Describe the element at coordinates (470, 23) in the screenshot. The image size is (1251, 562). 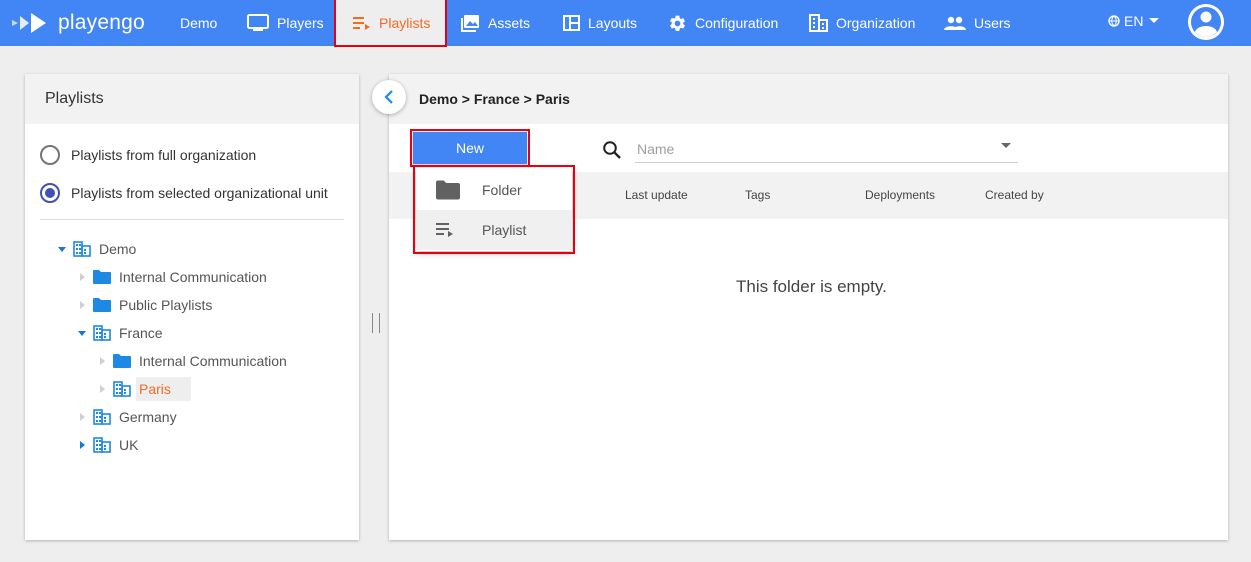
I see `image-icon` at that location.